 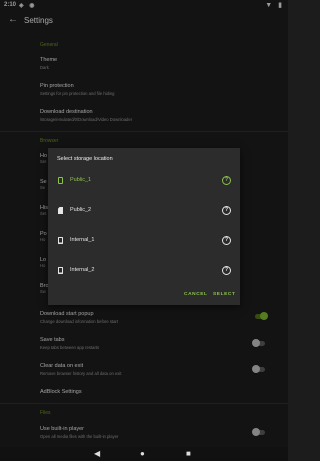 What do you see at coordinates (144, 241) in the screenshot?
I see `storage-option-internal-1: Internal_1 ?` at bounding box center [144, 241].